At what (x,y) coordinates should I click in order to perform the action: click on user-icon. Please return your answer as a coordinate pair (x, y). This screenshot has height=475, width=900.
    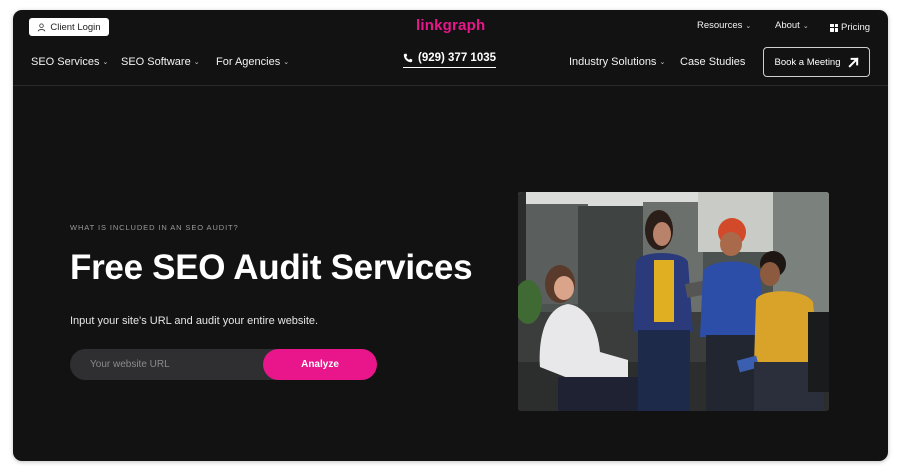
    Looking at the image, I should click on (42, 27).